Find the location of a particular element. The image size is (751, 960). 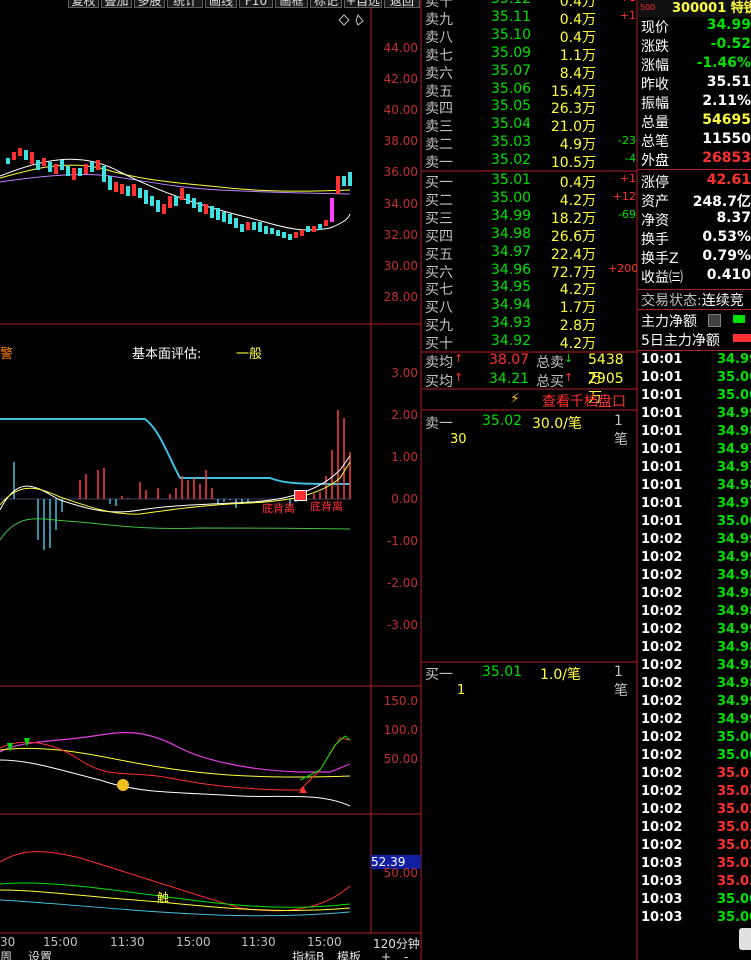

ask-level-row: 卖四 35.05 26.3万 is located at coordinates (530, 107).